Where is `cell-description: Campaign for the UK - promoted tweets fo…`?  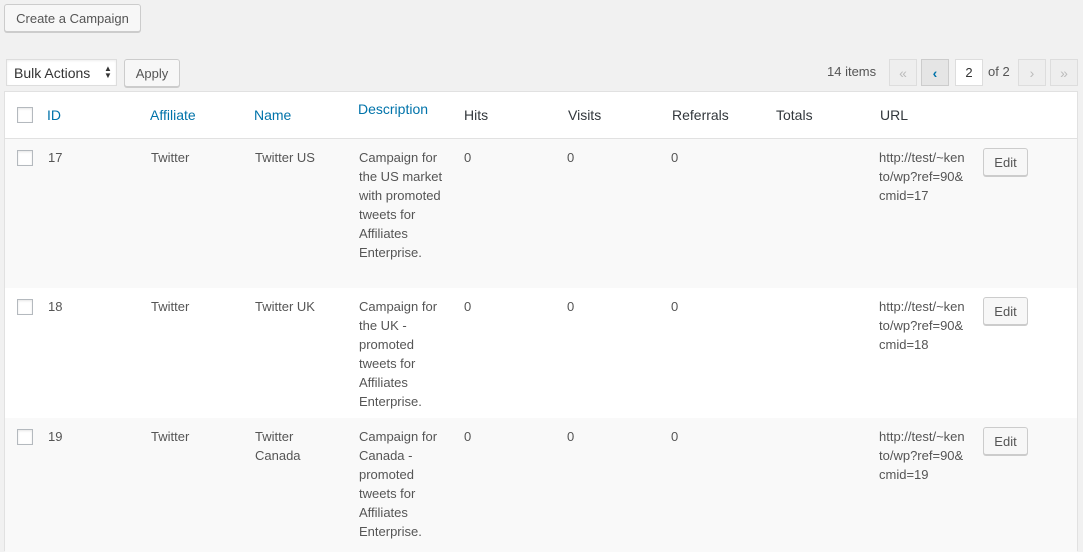 cell-description: Campaign for the UK - promoted tweets fo… is located at coordinates (398, 354).